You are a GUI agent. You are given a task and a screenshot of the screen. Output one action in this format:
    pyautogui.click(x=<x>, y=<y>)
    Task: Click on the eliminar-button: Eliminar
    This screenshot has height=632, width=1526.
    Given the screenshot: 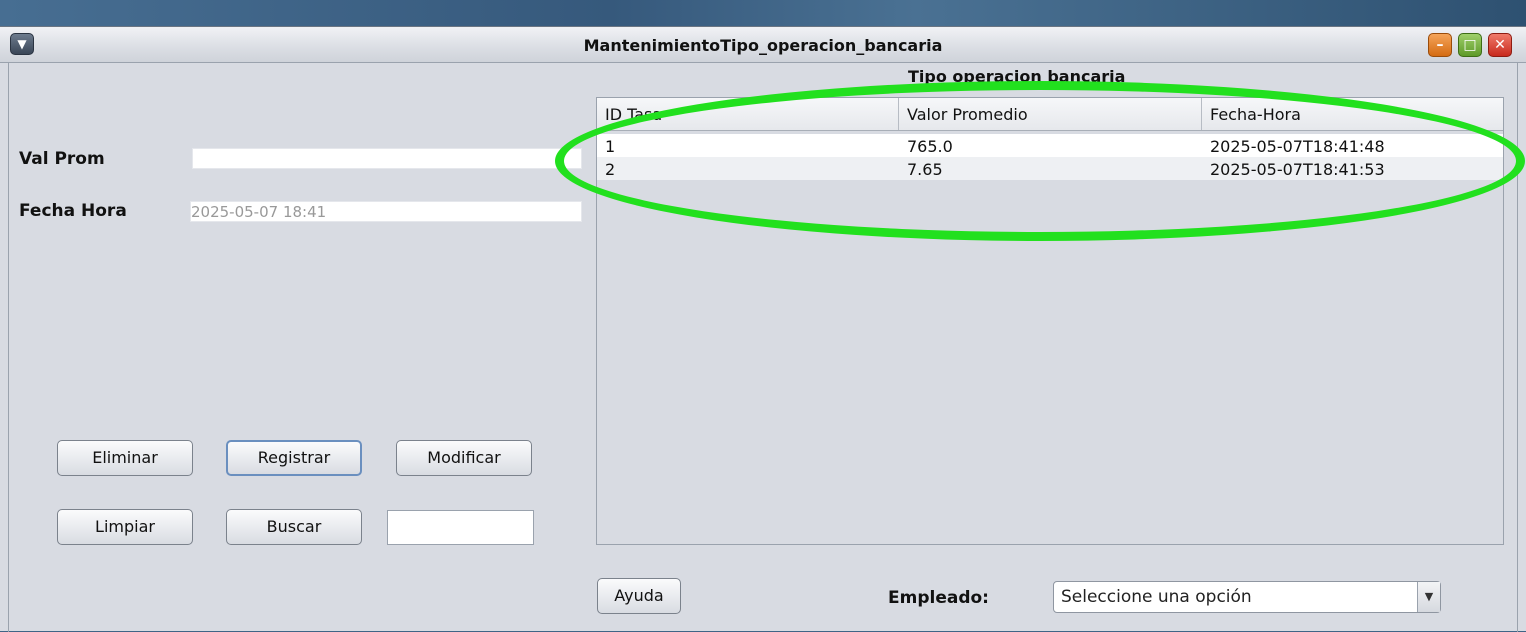 What is the action you would take?
    pyautogui.click(x=125, y=458)
    